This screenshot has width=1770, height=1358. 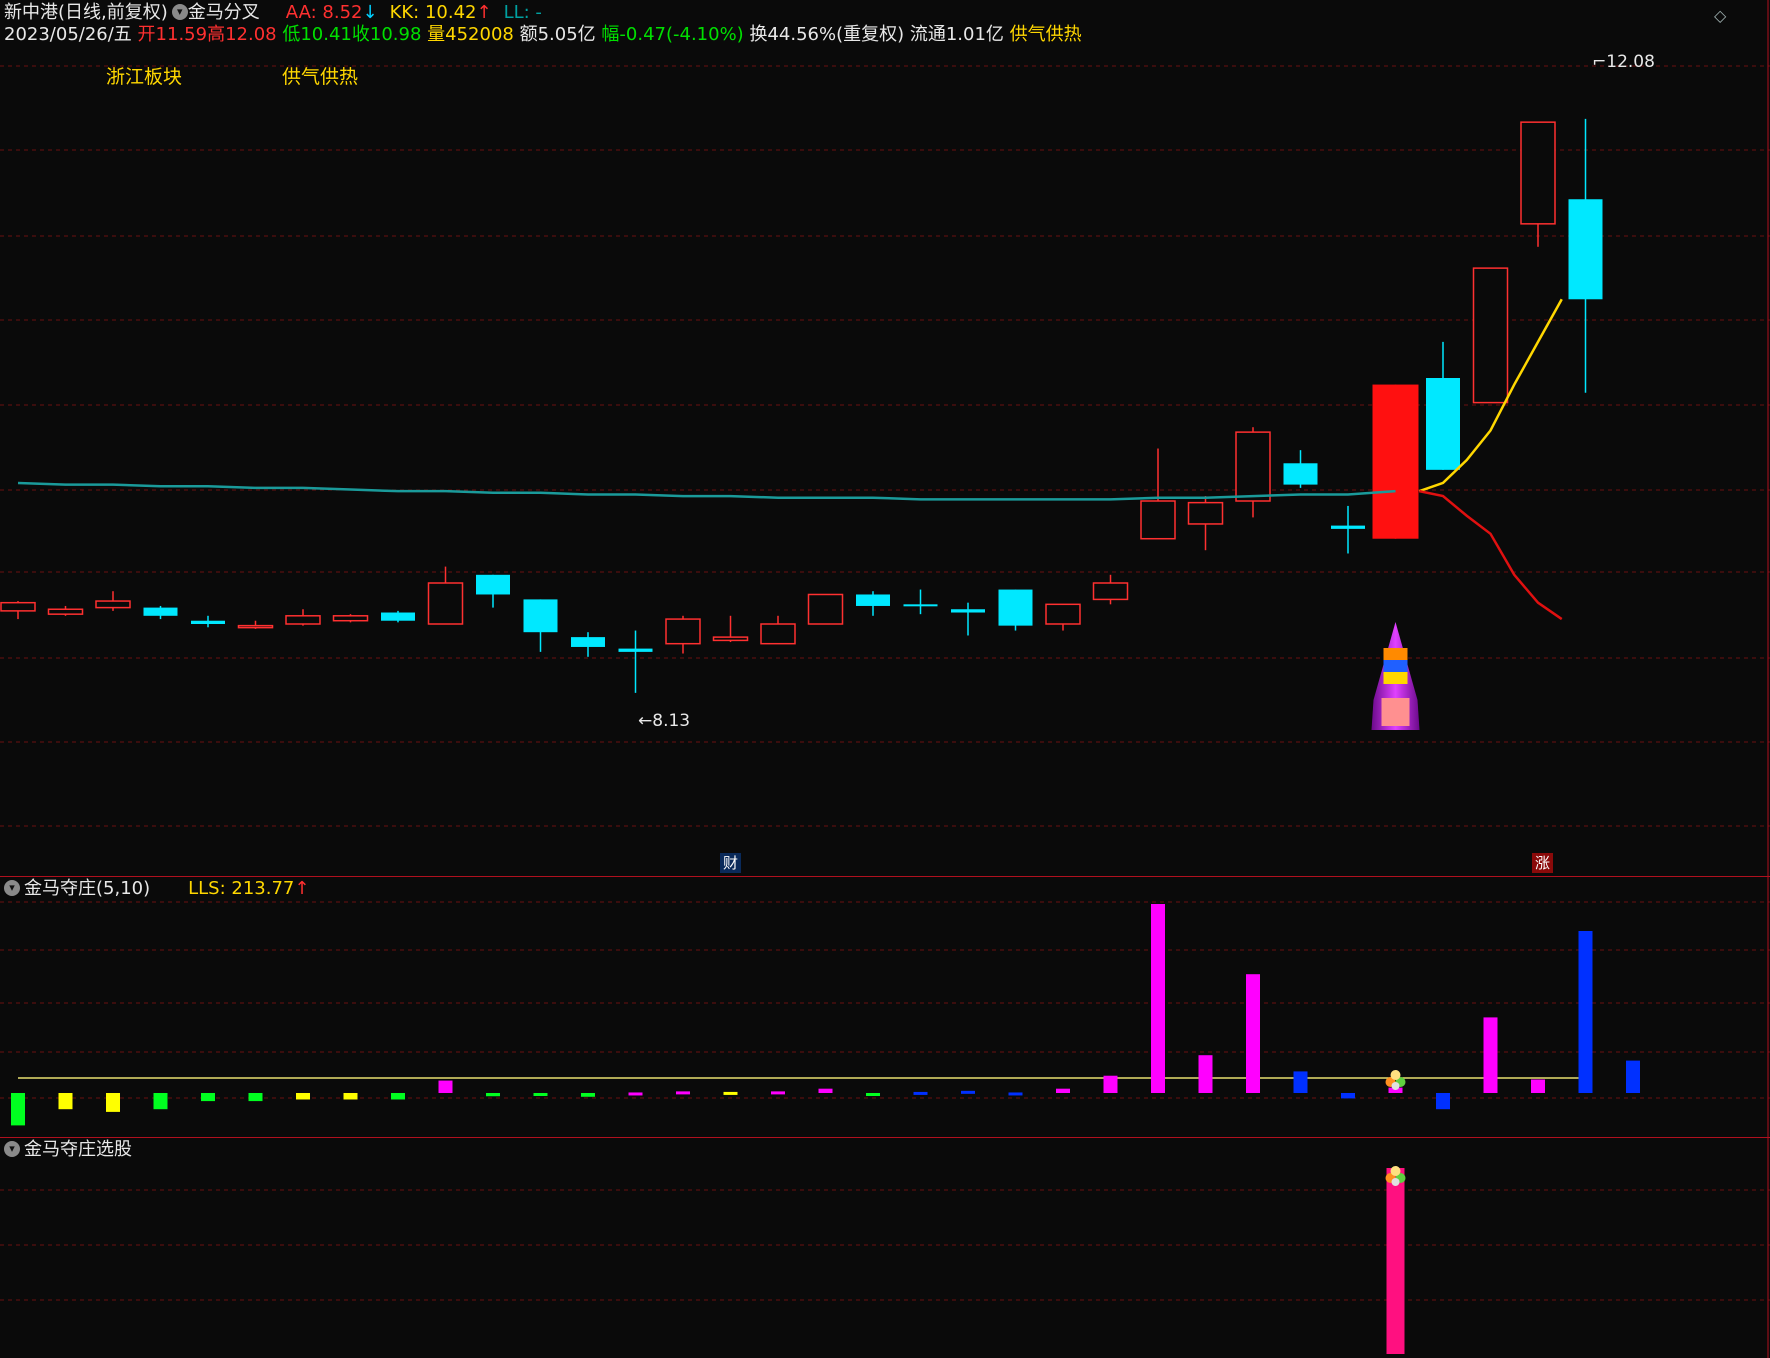 I want to click on panel3-header: ▾ 金马夺庄选股, so click(x=68, y=1150).